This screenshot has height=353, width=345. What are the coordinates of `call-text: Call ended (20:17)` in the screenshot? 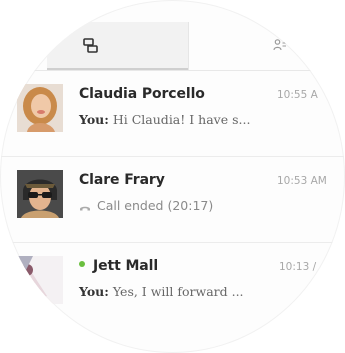 It's located at (155, 205).